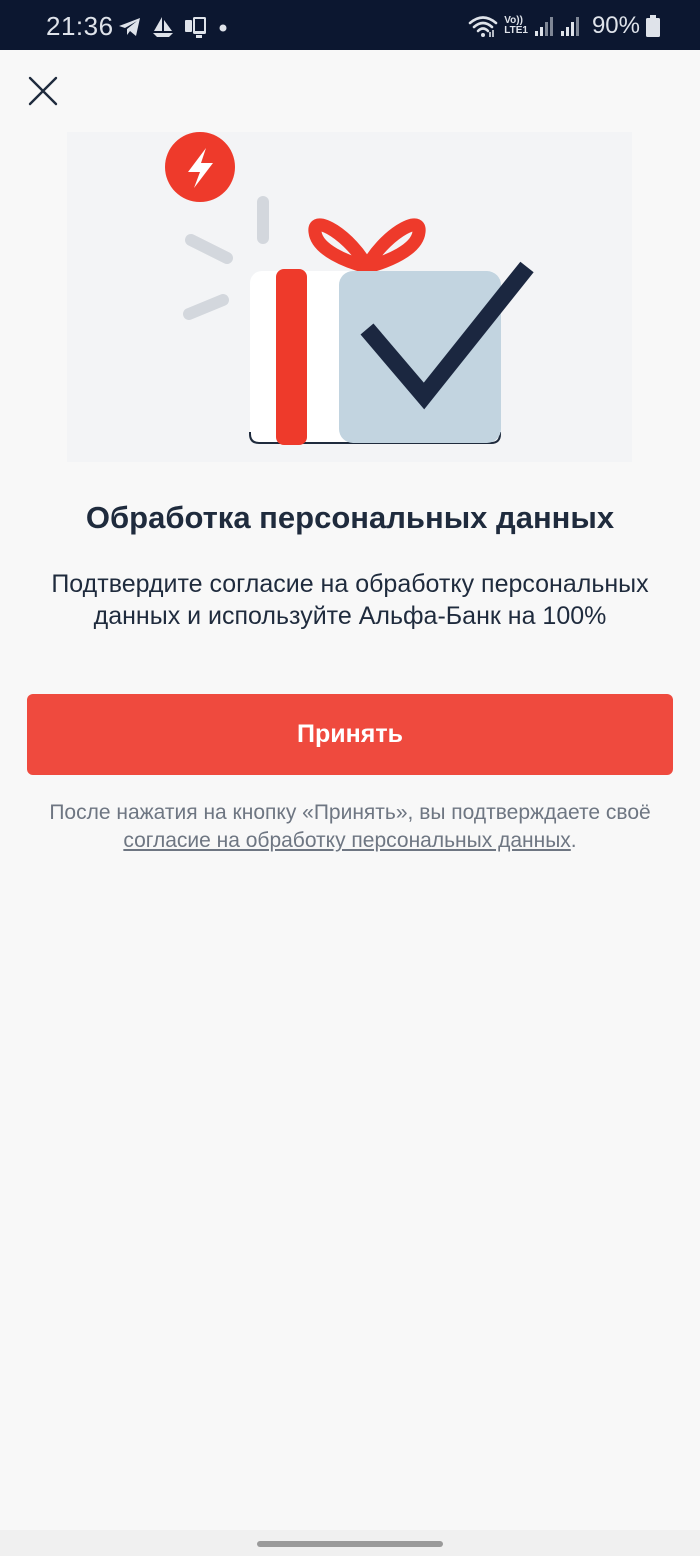 The image size is (700, 1556). I want to click on phone-tablet-icon, so click(195, 27).